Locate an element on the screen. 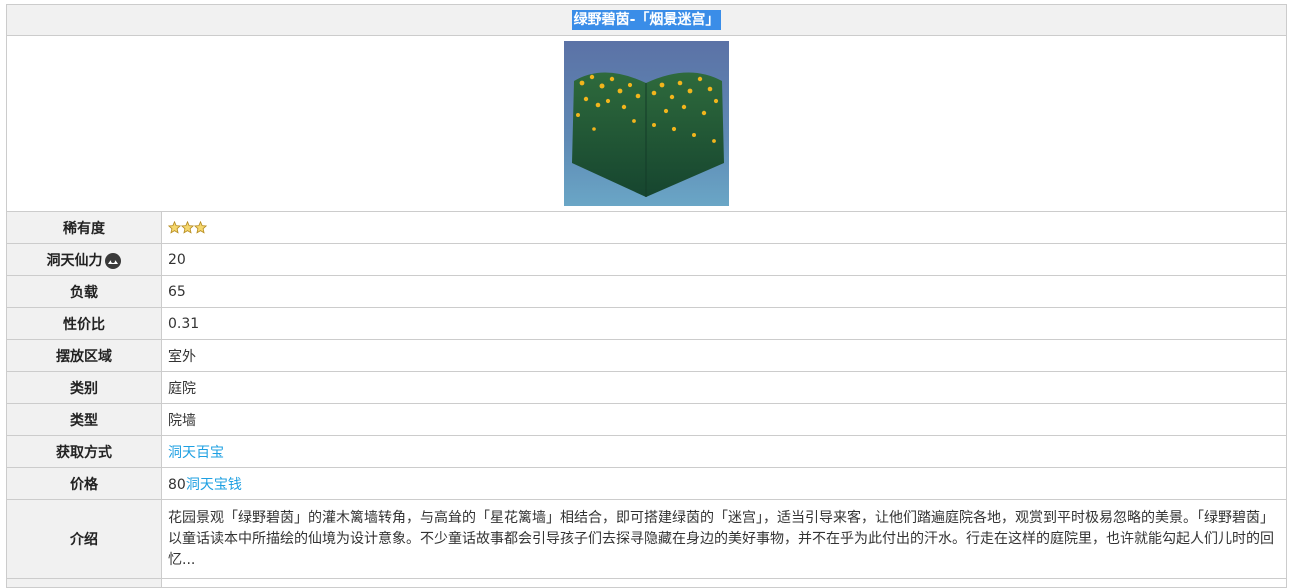 Image resolution: width=1300 pixels, height=588 pixels. acquisition-link: 洞天百宝 is located at coordinates (196, 453).